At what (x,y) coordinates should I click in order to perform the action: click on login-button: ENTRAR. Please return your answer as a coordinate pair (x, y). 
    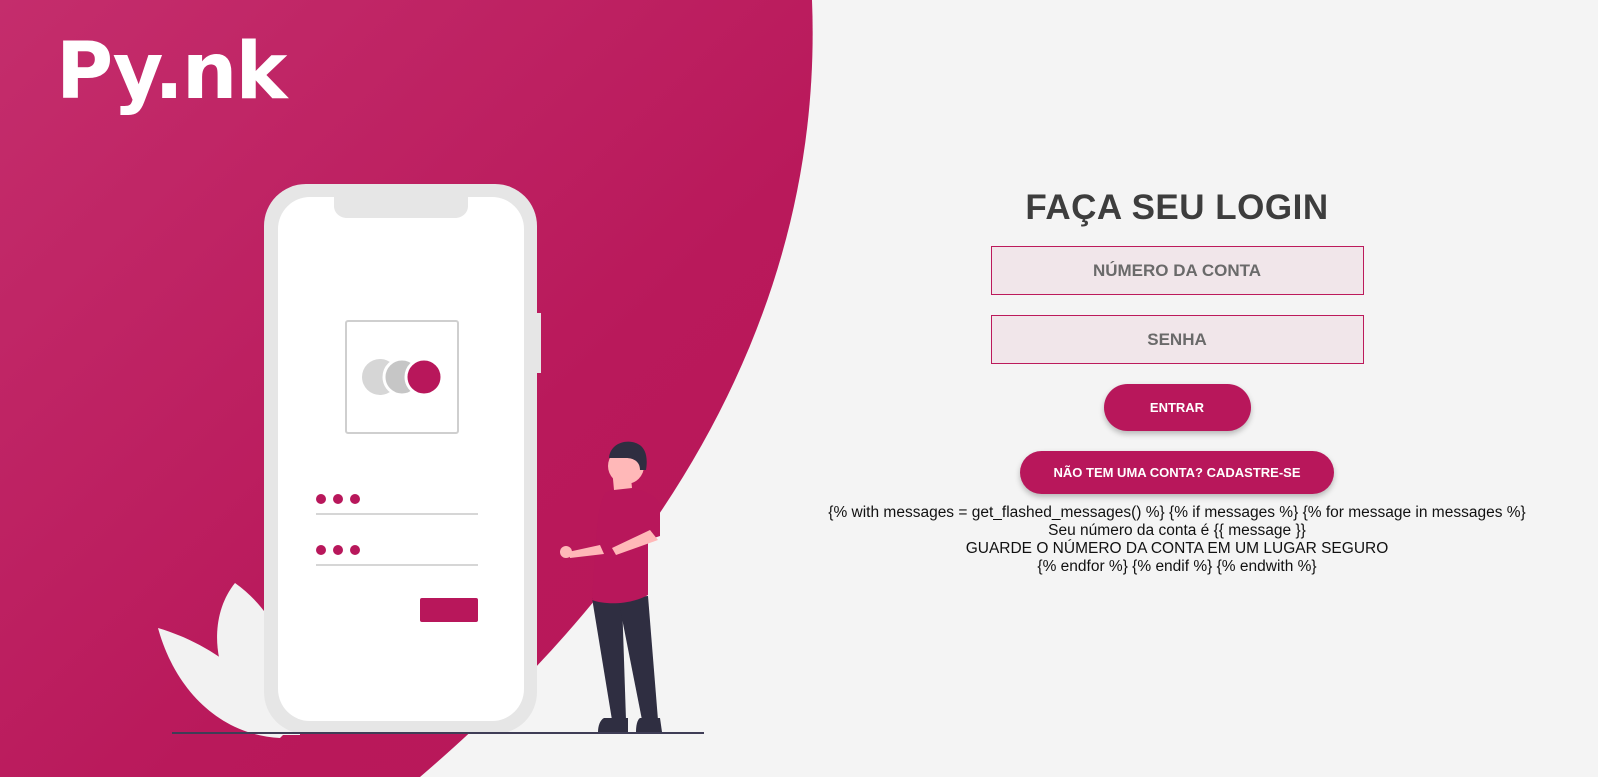
    Looking at the image, I should click on (1177, 407).